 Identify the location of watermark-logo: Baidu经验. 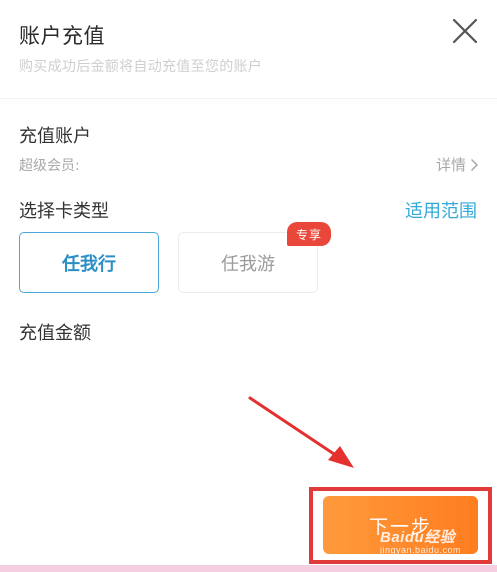
(418, 537).